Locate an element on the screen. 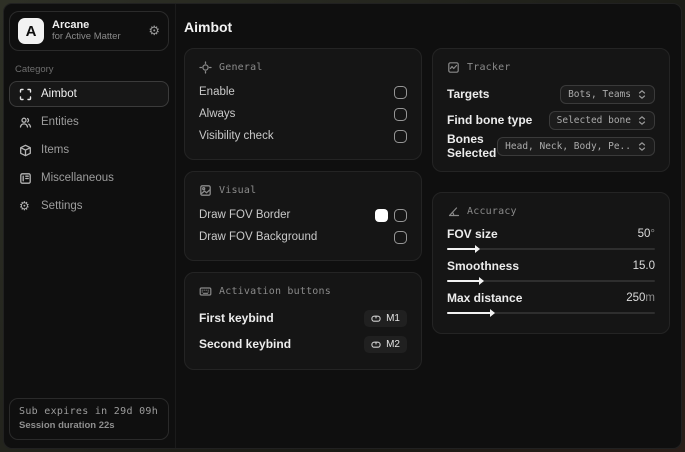 Image resolution: width=685 pixels, height=452 pixels. second-keybind-button: M2 is located at coordinates (385, 344).